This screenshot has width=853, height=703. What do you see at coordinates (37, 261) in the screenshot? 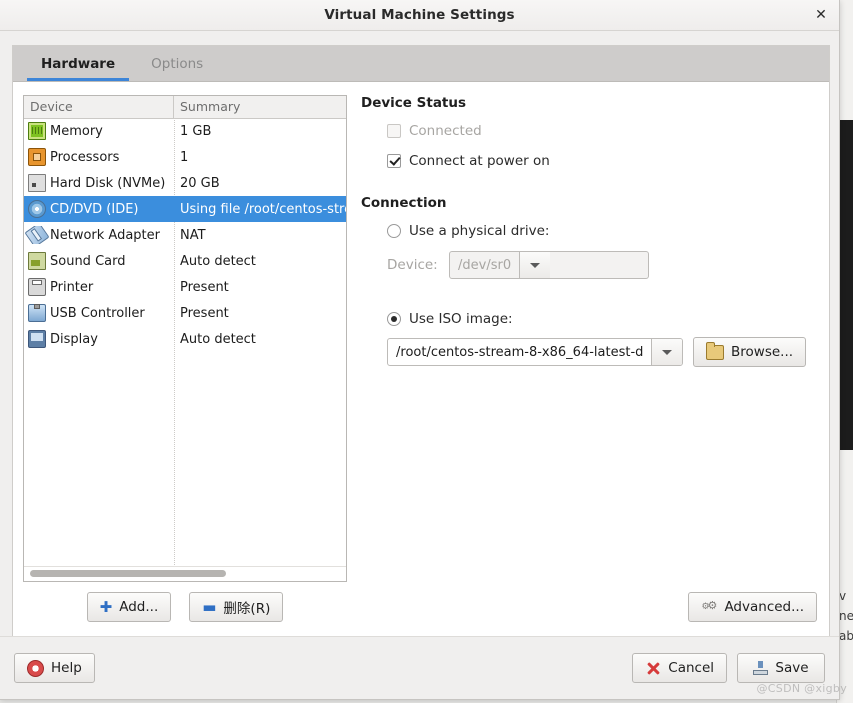
I see `sound-card-icon` at bounding box center [37, 261].